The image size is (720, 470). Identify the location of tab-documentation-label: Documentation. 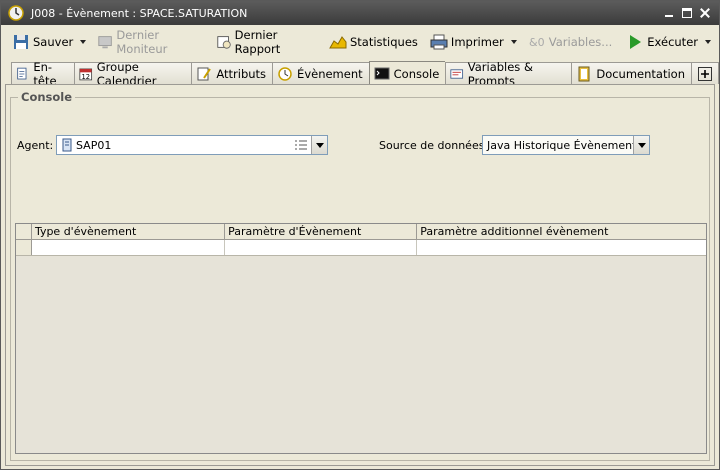
(640, 73).